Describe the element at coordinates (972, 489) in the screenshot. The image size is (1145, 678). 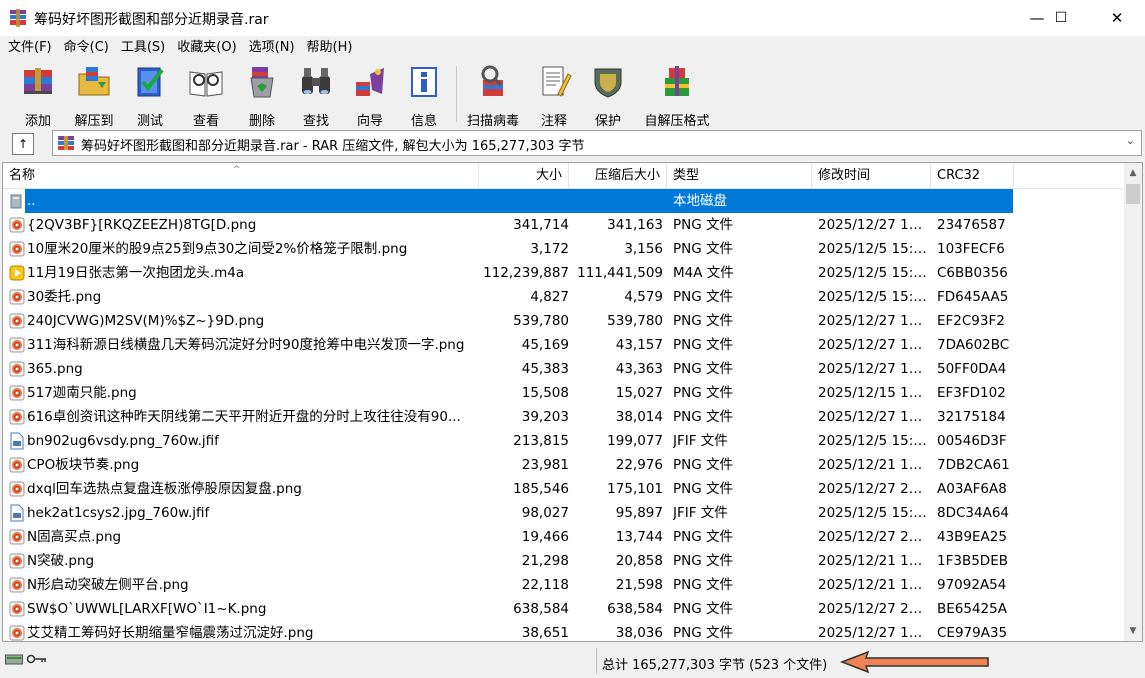
I see `file-crc32: A03AF6A8` at that location.